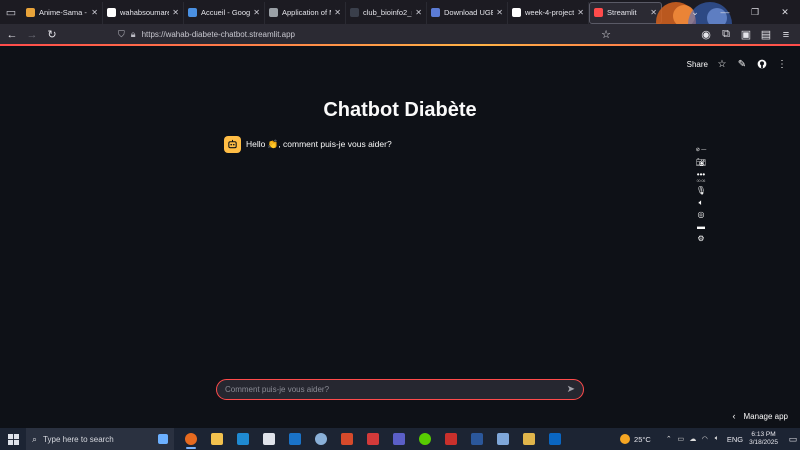  I want to click on speaker-icon: 🔈︎, so click(701, 202).